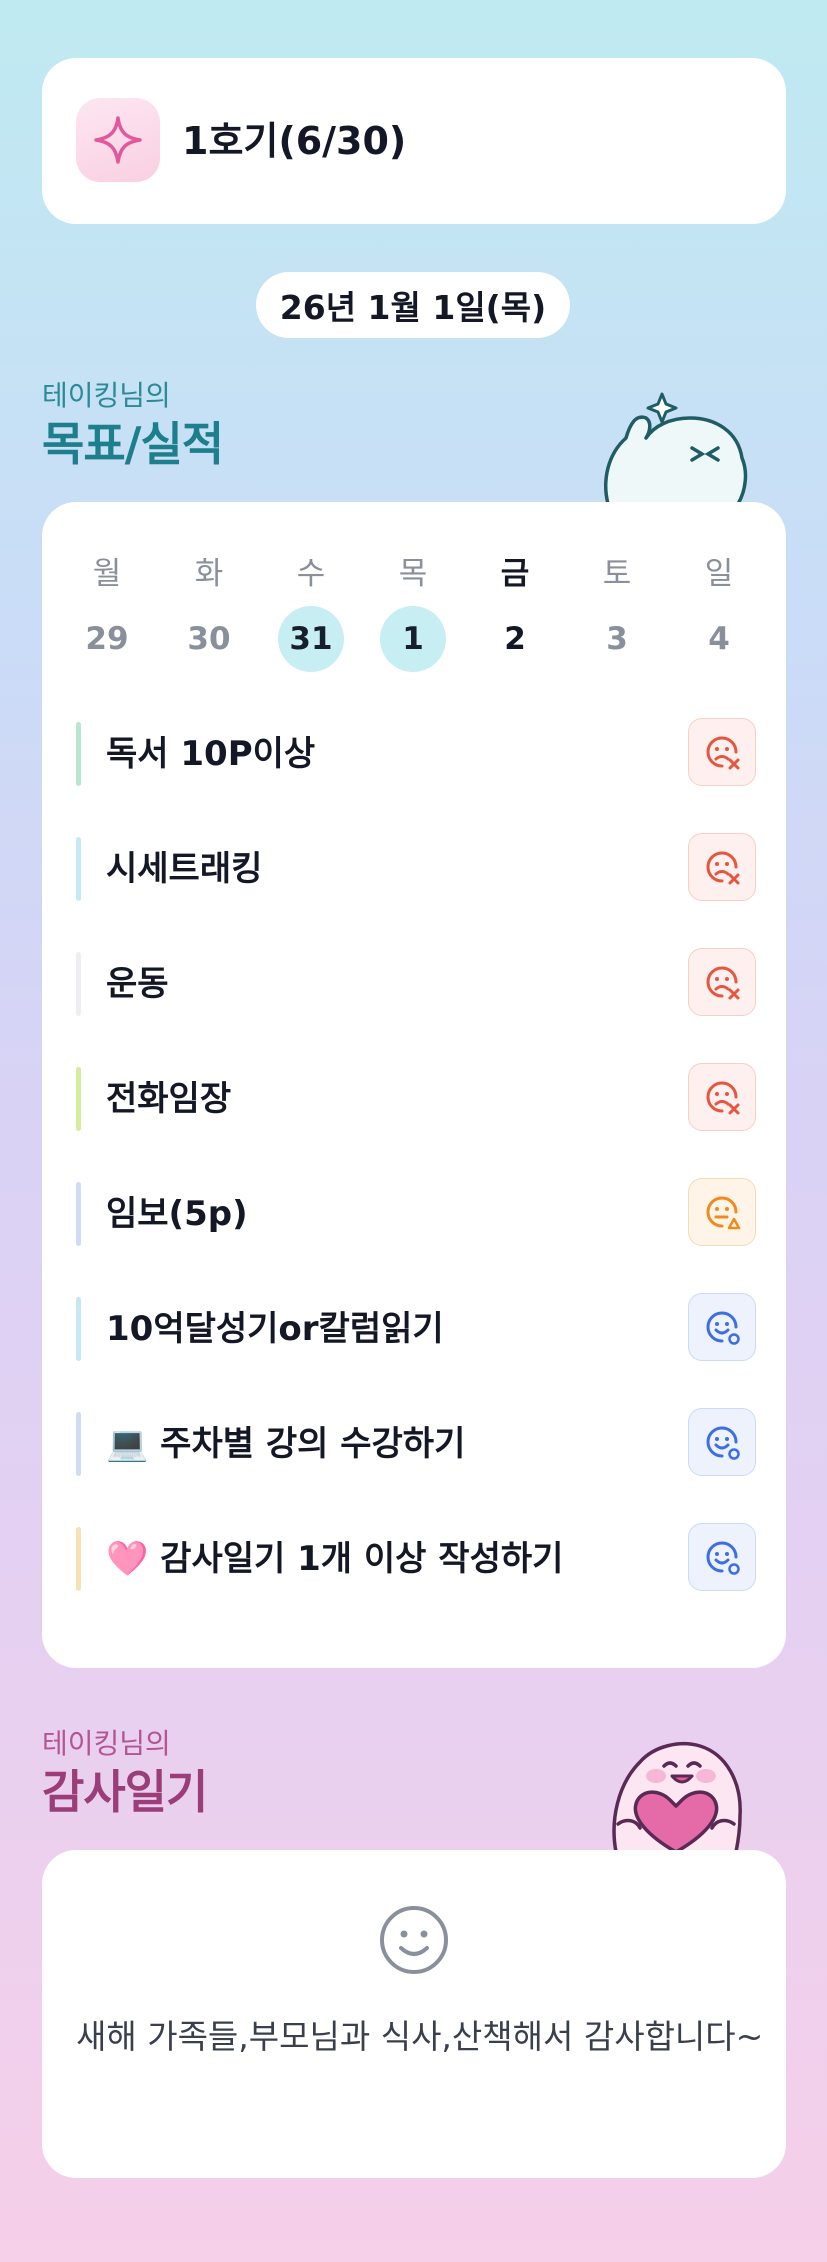  Describe the element at coordinates (118, 140) in the screenshot. I see `sparkle-icon` at that location.